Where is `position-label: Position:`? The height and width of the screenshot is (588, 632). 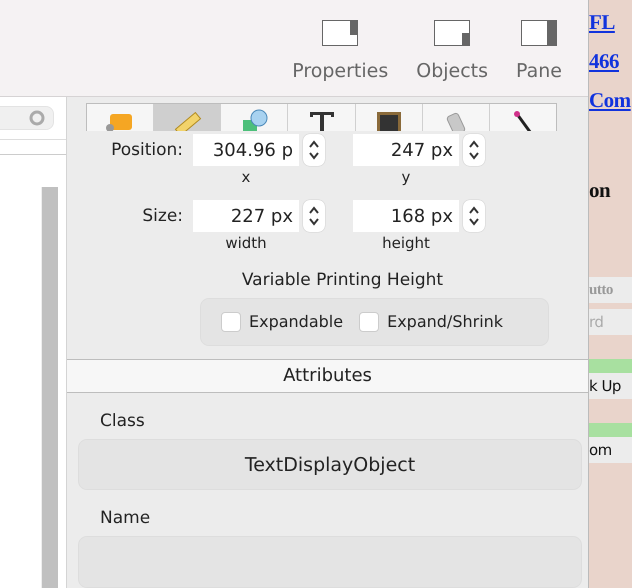
position-label: Position: is located at coordinates (147, 150).